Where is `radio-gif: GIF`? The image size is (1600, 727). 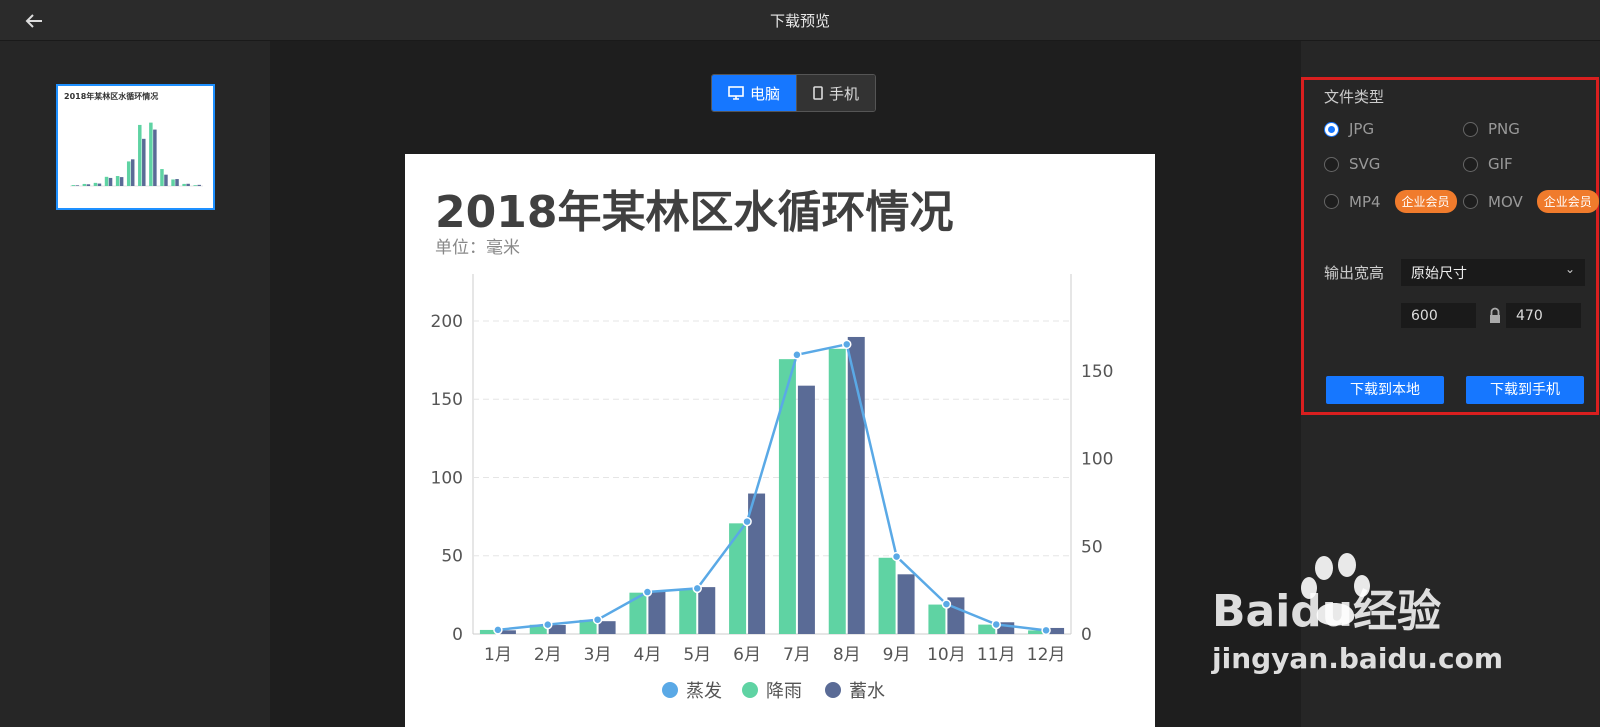 radio-gif: GIF is located at coordinates (1488, 164).